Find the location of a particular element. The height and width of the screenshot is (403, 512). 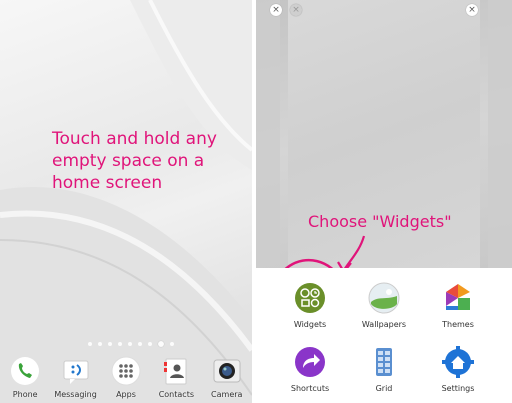

dock-phone: Phone is located at coordinates (25, 377).